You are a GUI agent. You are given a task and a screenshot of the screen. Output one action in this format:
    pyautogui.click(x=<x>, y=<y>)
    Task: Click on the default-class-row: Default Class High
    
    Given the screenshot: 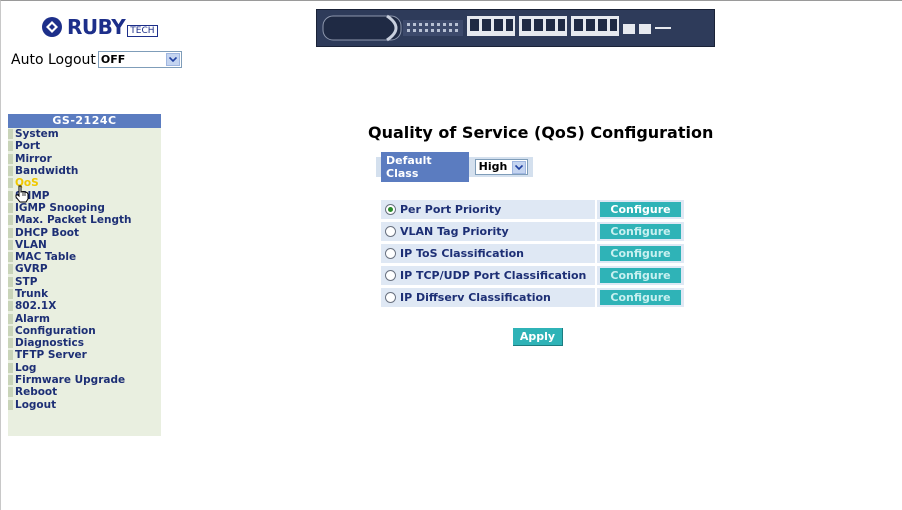 What is the action you would take?
    pyautogui.click(x=454, y=167)
    